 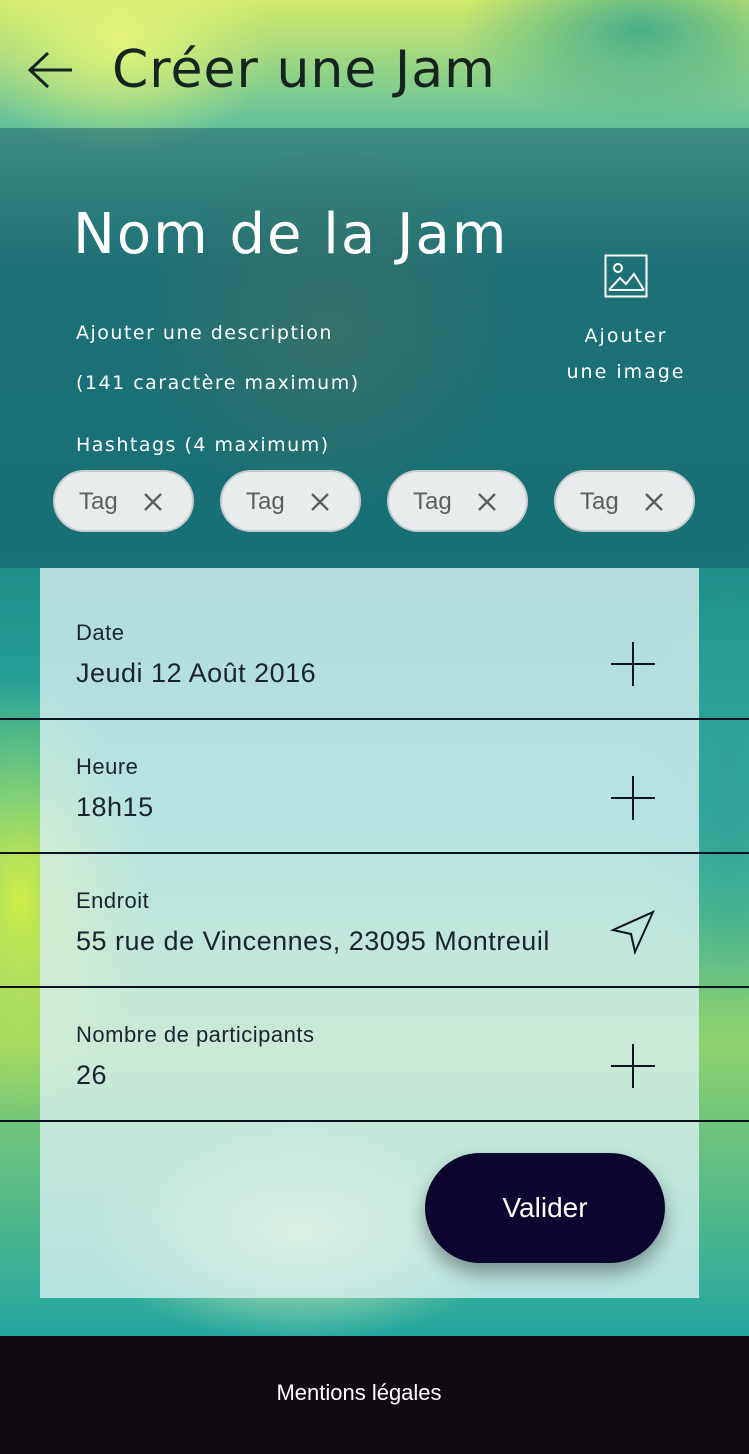 I want to click on date-value: Jeudi 12 Août 2016, so click(x=196, y=673).